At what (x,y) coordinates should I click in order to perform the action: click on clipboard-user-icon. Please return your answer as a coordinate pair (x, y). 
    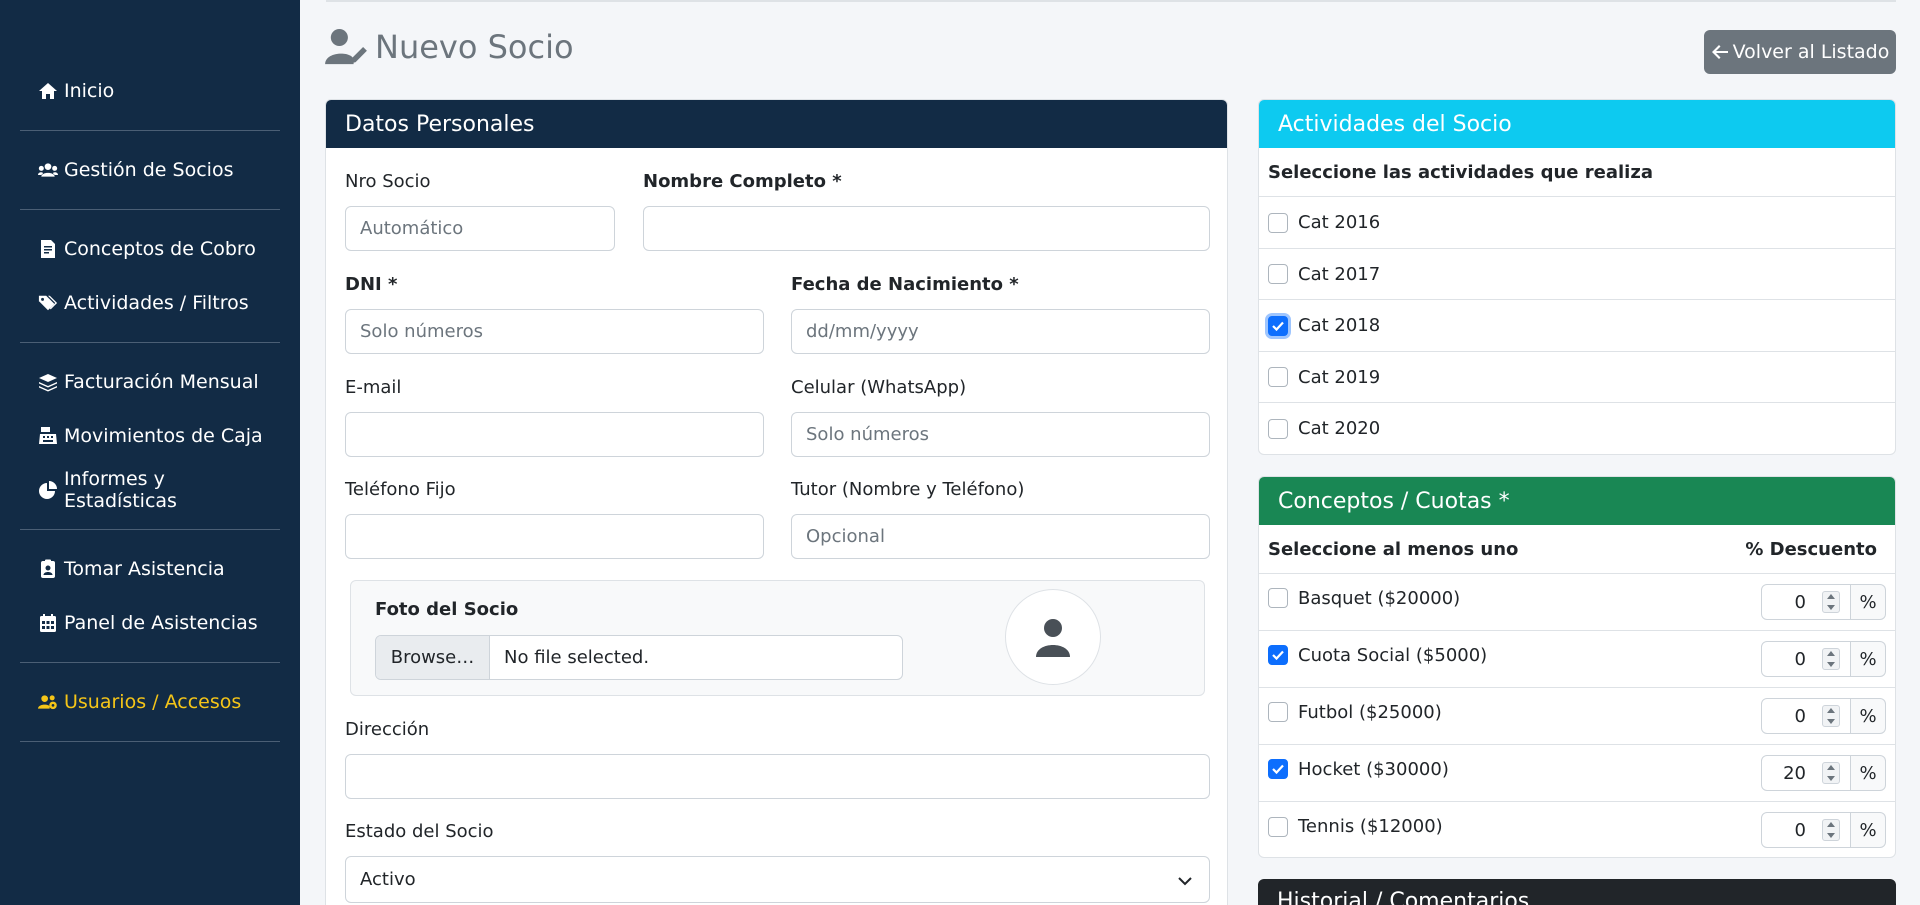
    Looking at the image, I should click on (48, 568).